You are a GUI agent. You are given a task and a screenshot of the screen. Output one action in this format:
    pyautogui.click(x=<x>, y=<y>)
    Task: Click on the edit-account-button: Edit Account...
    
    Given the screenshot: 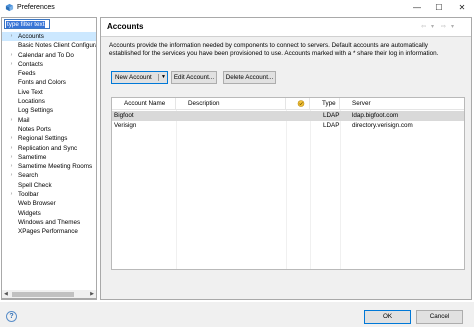 What is the action you would take?
    pyautogui.click(x=194, y=77)
    